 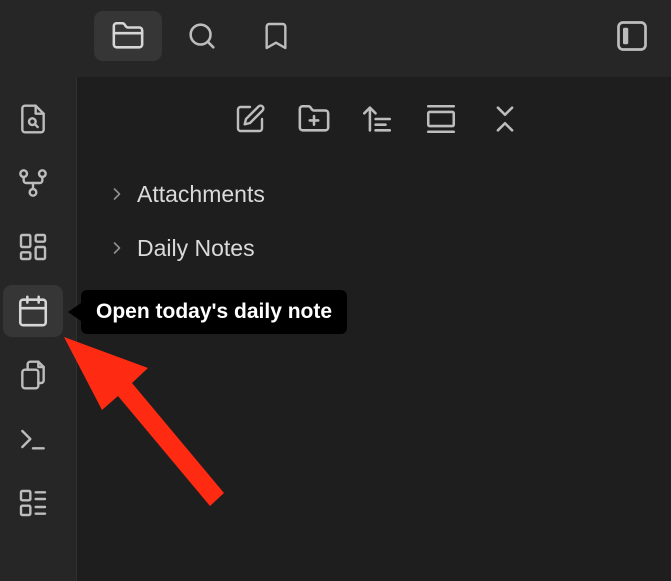 I want to click on new-folder-button, so click(x=314, y=119).